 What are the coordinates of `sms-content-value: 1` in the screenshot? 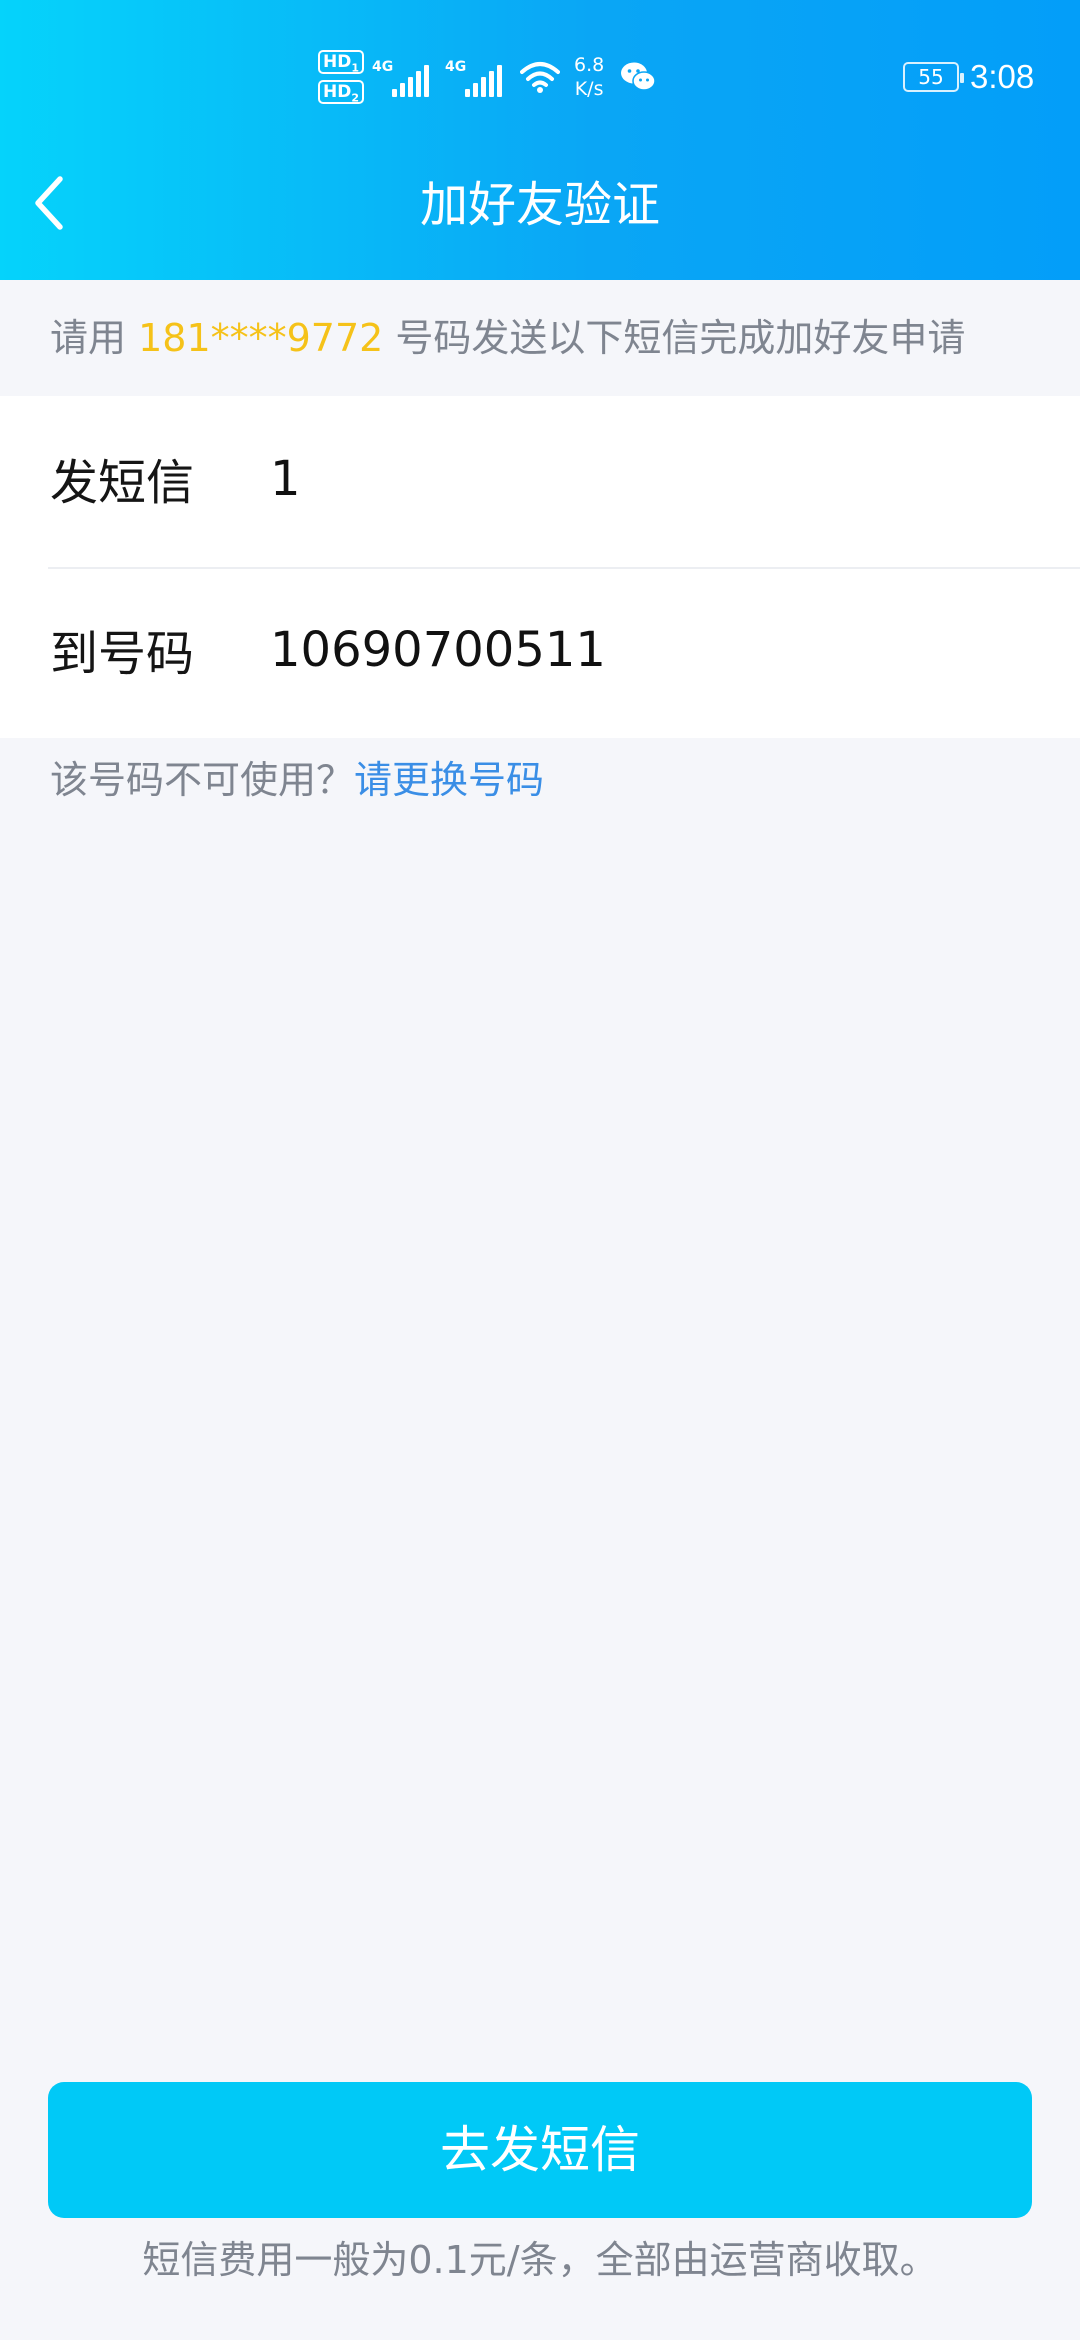 It's located at (285, 479).